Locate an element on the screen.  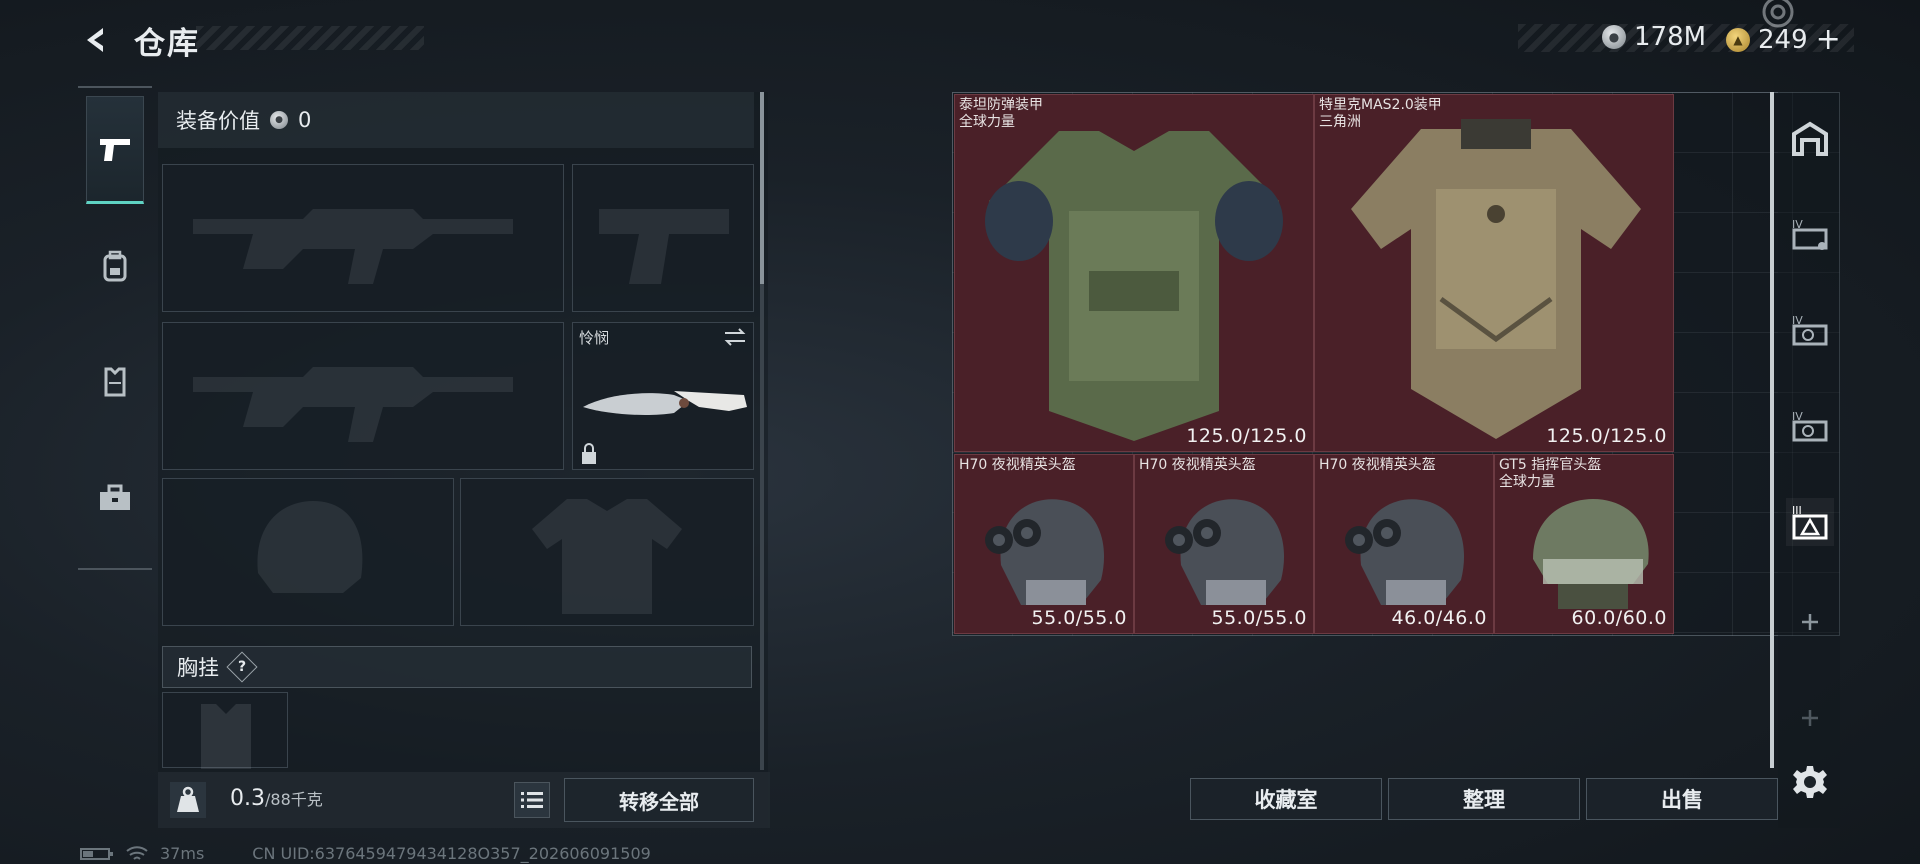
item-durability: 60.0/60.0 is located at coordinates (1619, 618).